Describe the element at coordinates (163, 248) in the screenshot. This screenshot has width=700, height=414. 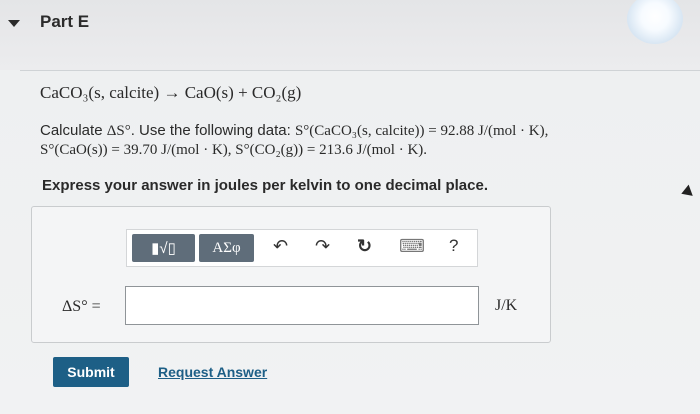
I see `templates-button: ▮√▯` at that location.